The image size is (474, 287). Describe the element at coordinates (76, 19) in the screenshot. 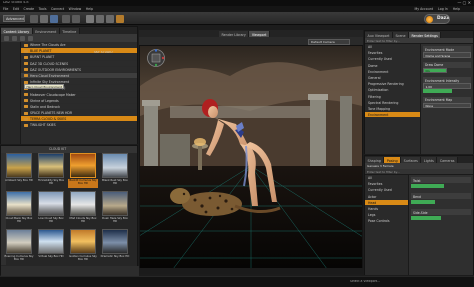

I see `redo-icon` at that location.